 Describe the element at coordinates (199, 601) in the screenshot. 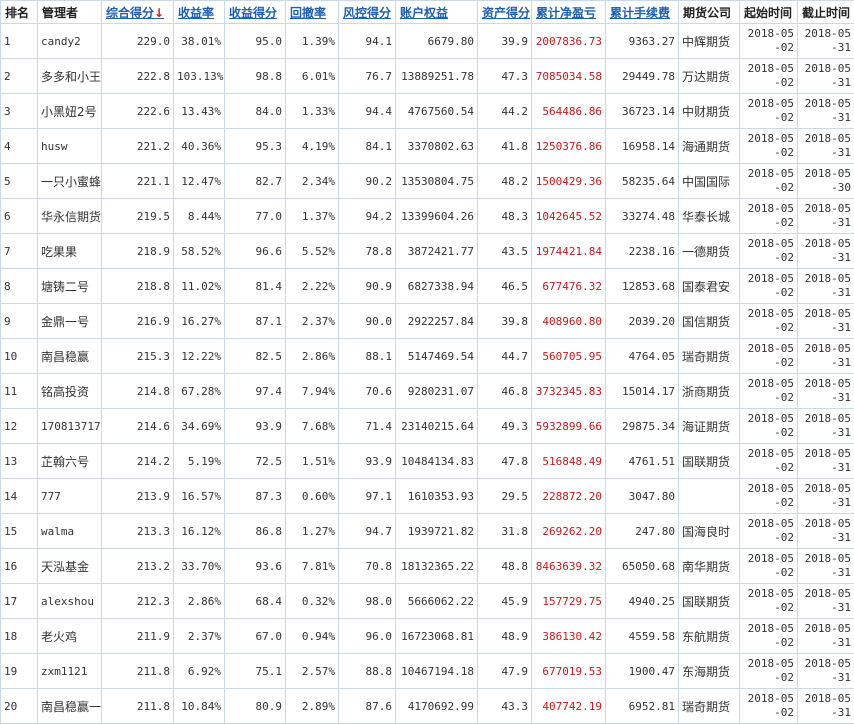

I see `cell-return-rate: 2.86%` at that location.